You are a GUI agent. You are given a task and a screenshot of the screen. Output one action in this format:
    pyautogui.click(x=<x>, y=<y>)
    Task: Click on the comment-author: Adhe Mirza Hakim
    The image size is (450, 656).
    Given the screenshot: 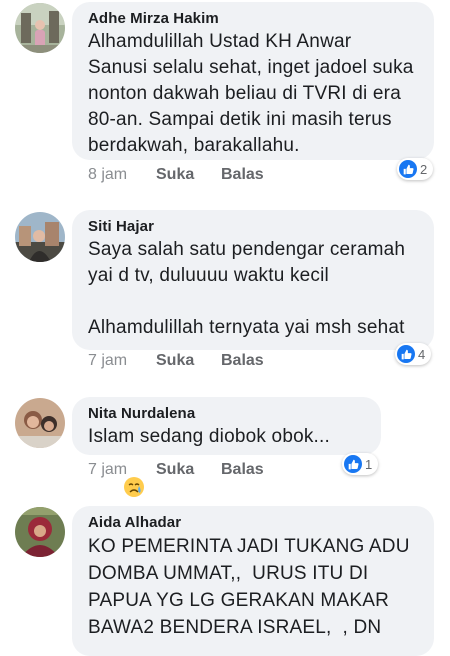 What is the action you would take?
    pyautogui.click(x=254, y=18)
    